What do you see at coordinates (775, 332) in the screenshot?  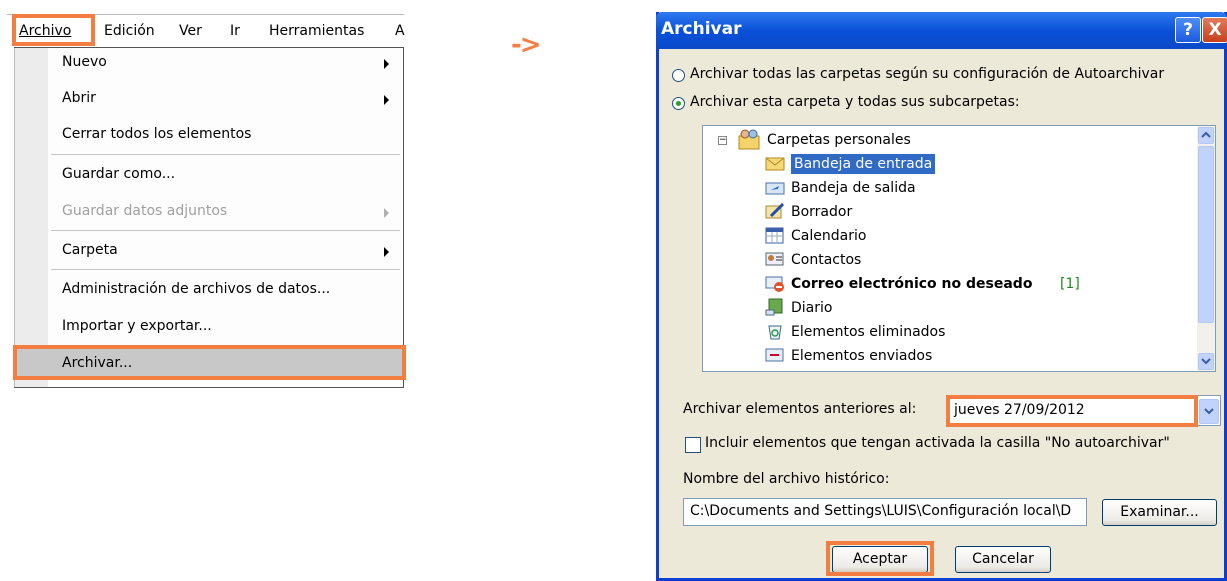 I see `deleted-items-icon` at bounding box center [775, 332].